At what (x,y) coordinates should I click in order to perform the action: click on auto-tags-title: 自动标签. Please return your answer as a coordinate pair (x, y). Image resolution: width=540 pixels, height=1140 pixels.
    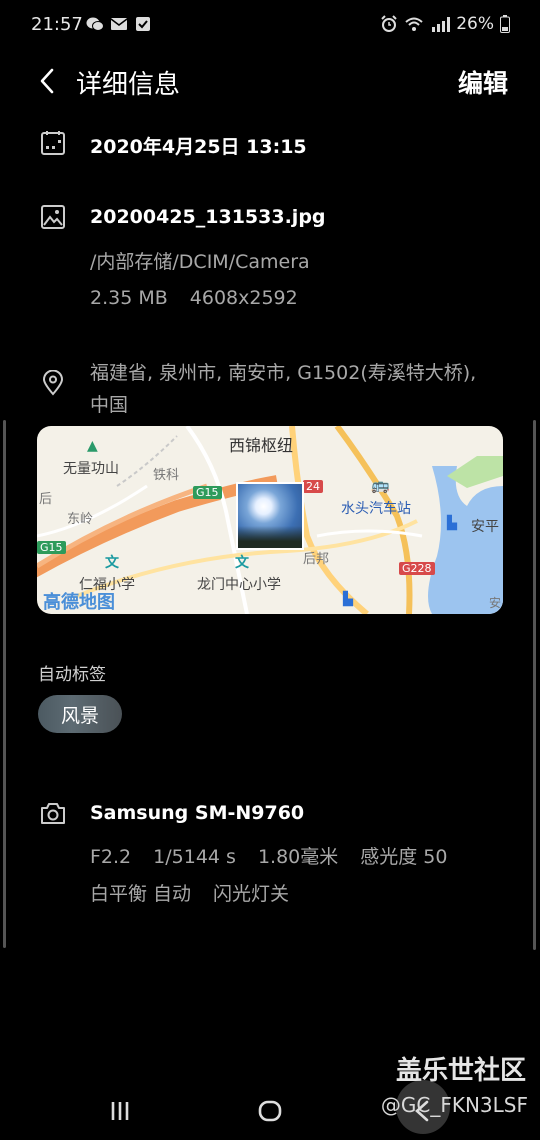
    Looking at the image, I should click on (72, 675).